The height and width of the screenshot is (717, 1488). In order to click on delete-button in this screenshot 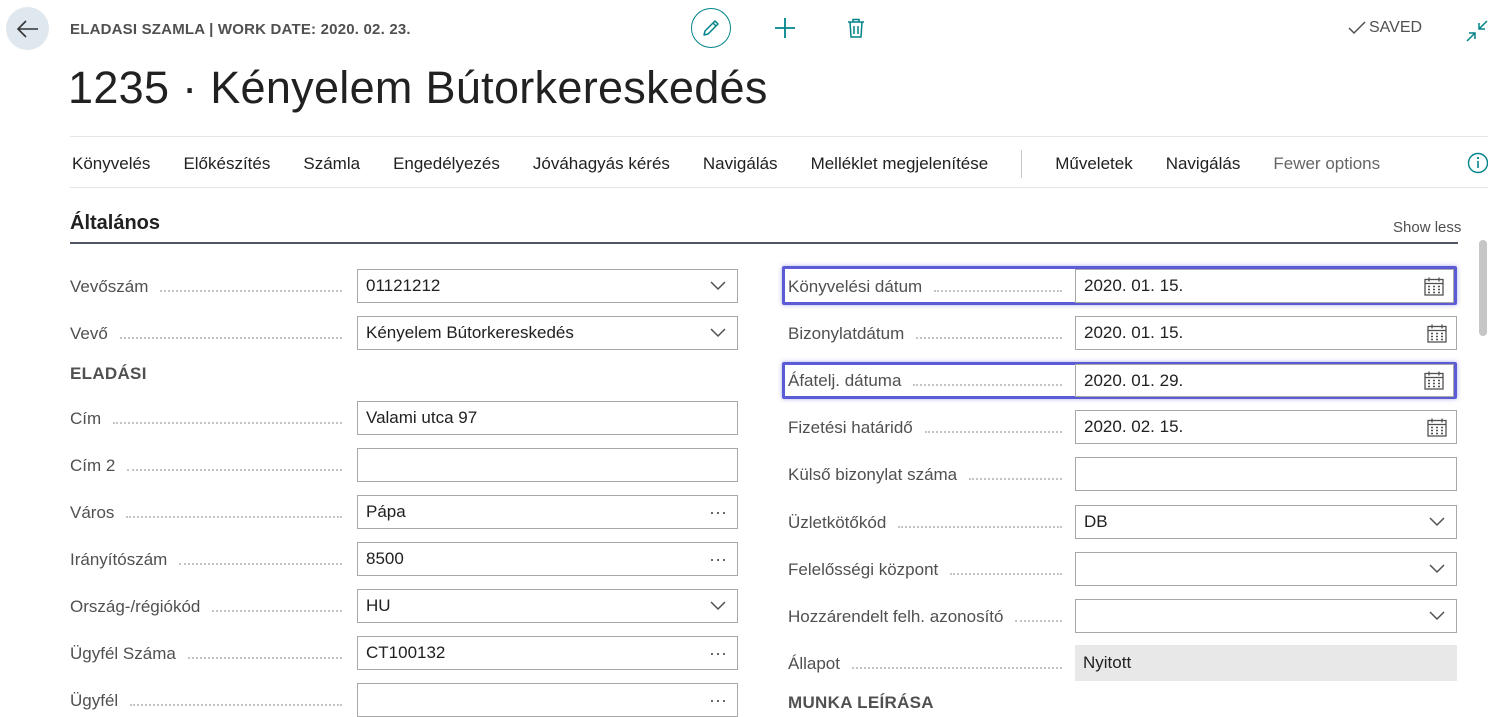, I will do `click(856, 28)`.